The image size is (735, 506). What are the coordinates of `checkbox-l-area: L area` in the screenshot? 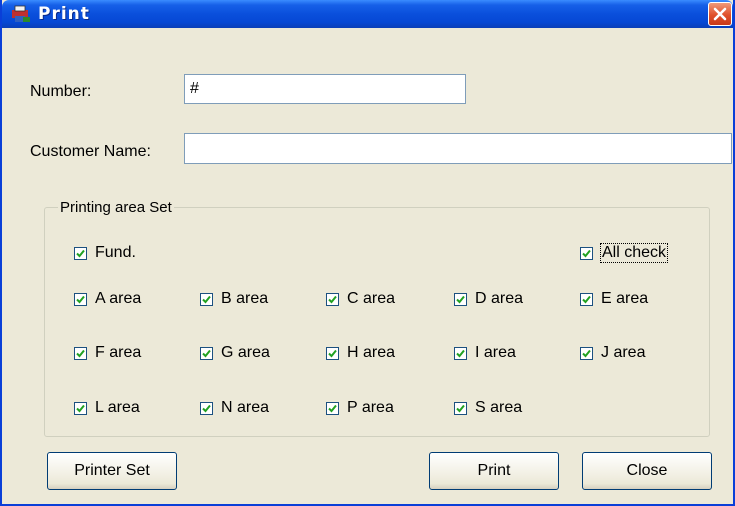 It's located at (107, 408).